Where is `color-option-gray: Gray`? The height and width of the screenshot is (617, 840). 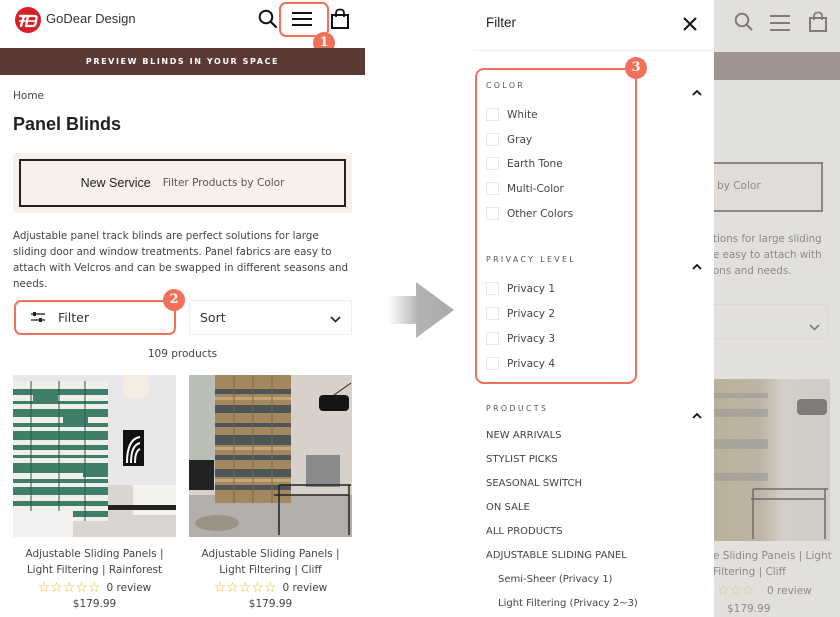
color-option-gray: Gray is located at coordinates (509, 139).